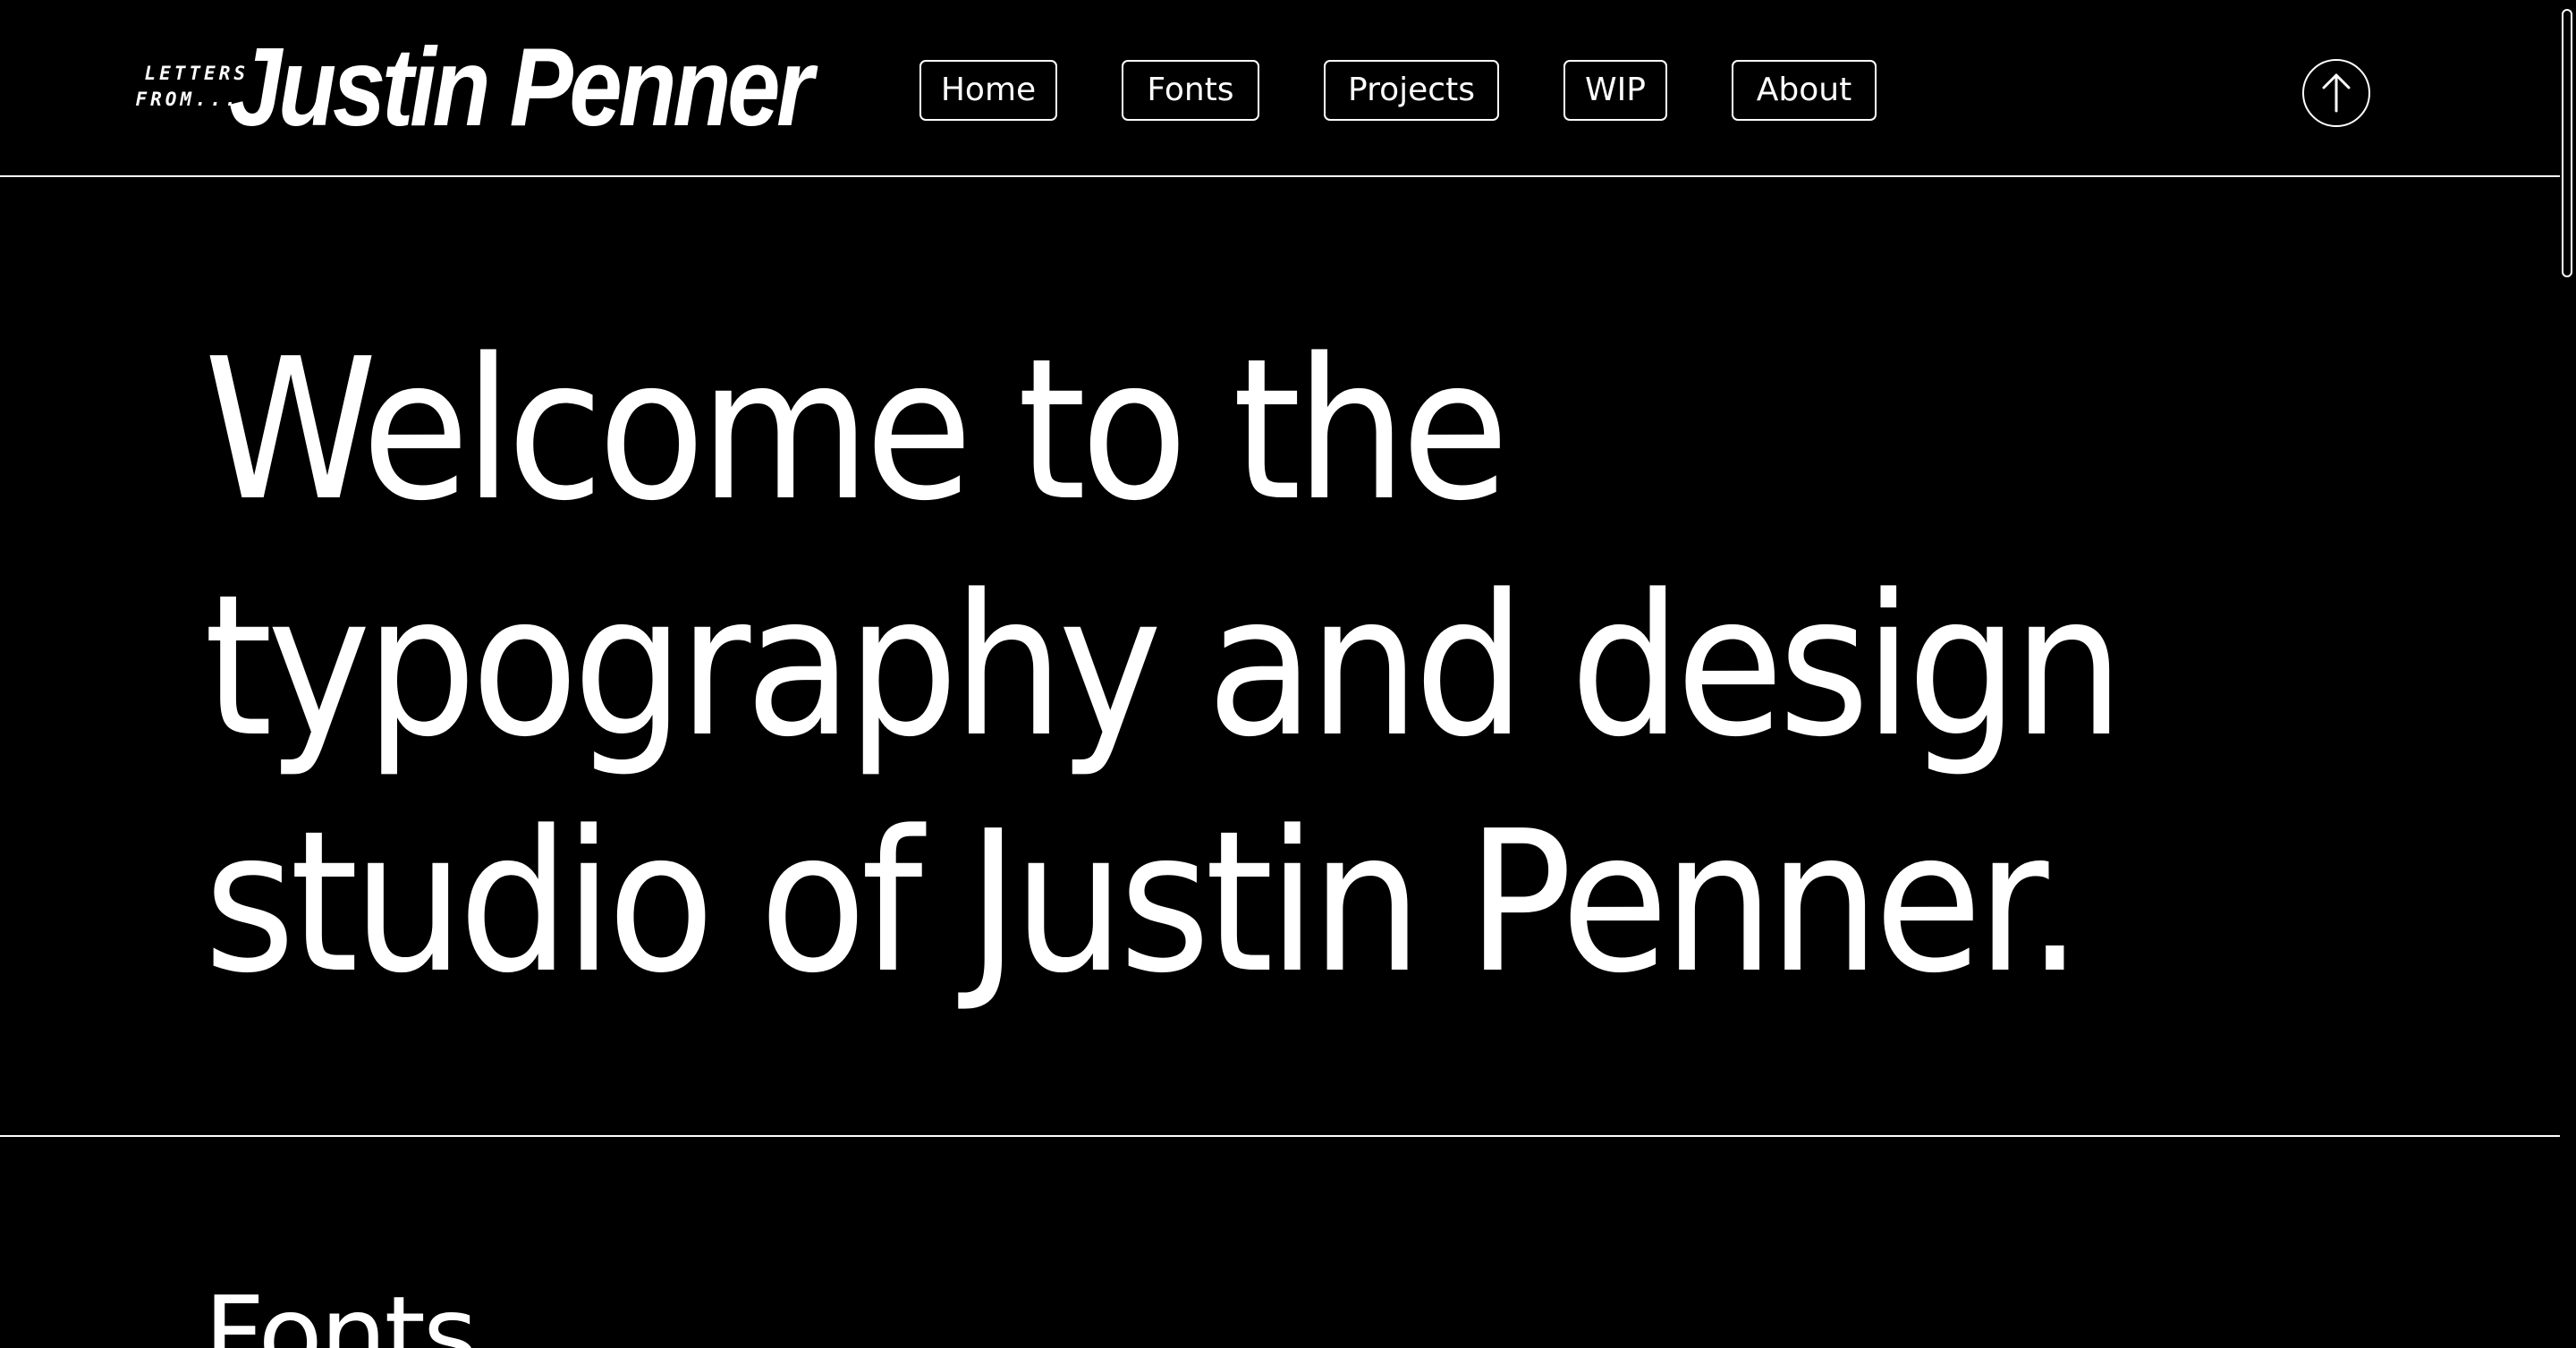 The image size is (2576, 1348). What do you see at coordinates (341, 1310) in the screenshot?
I see `fonts-section-title: Fonts` at bounding box center [341, 1310].